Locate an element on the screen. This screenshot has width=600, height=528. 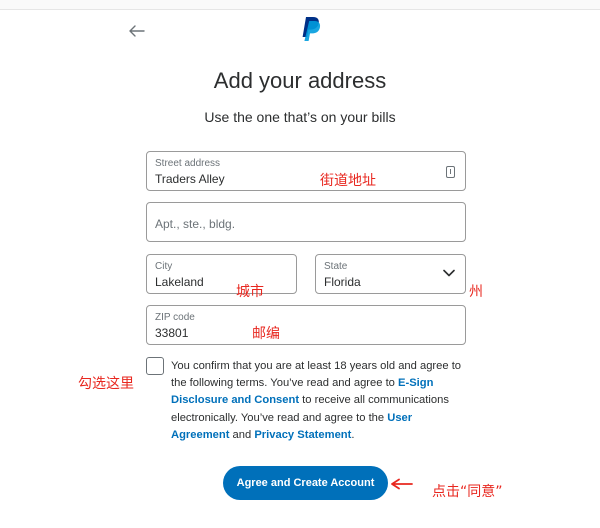
browser-top-edge is located at coordinates (300, 5).